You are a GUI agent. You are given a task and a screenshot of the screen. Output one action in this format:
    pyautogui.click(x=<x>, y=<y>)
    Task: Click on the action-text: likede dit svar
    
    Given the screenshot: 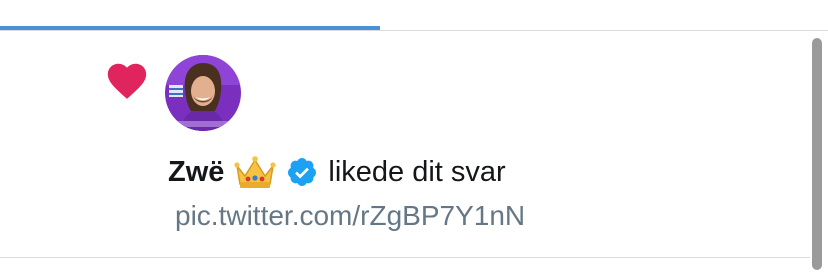 What is the action you would take?
    pyautogui.click(x=417, y=171)
    